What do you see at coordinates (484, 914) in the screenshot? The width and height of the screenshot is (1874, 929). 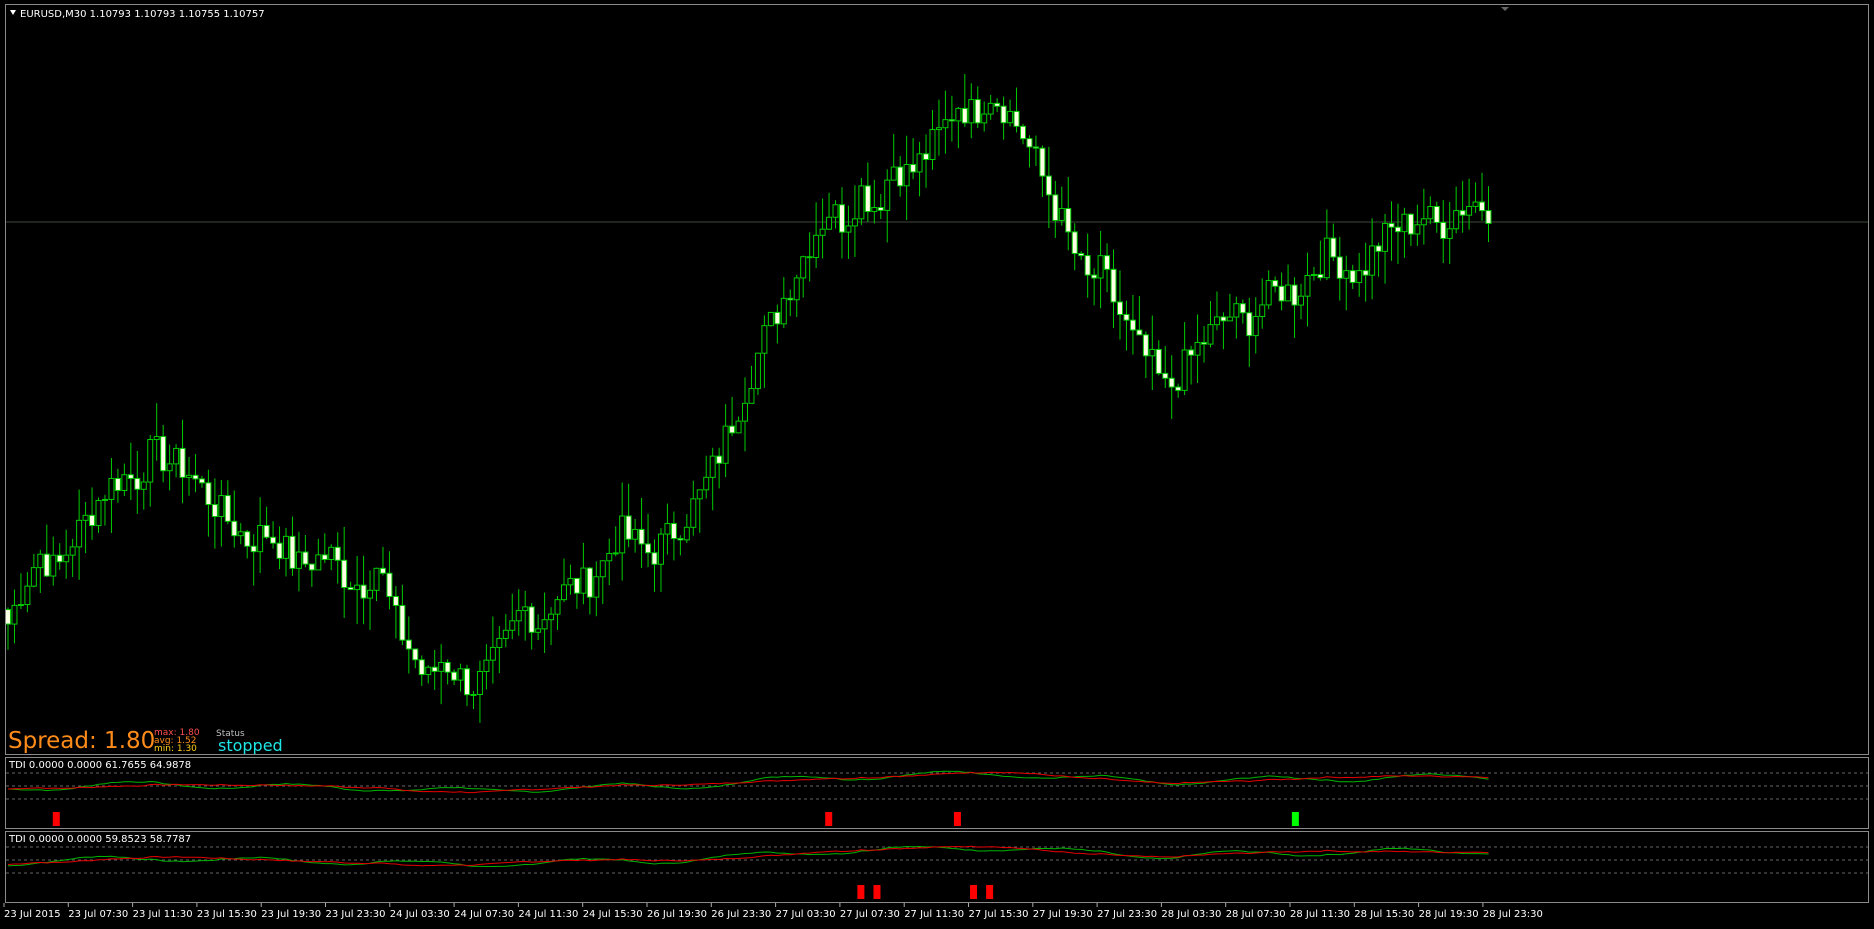 I see `time-tick-label: 24 Jul 07:30` at bounding box center [484, 914].